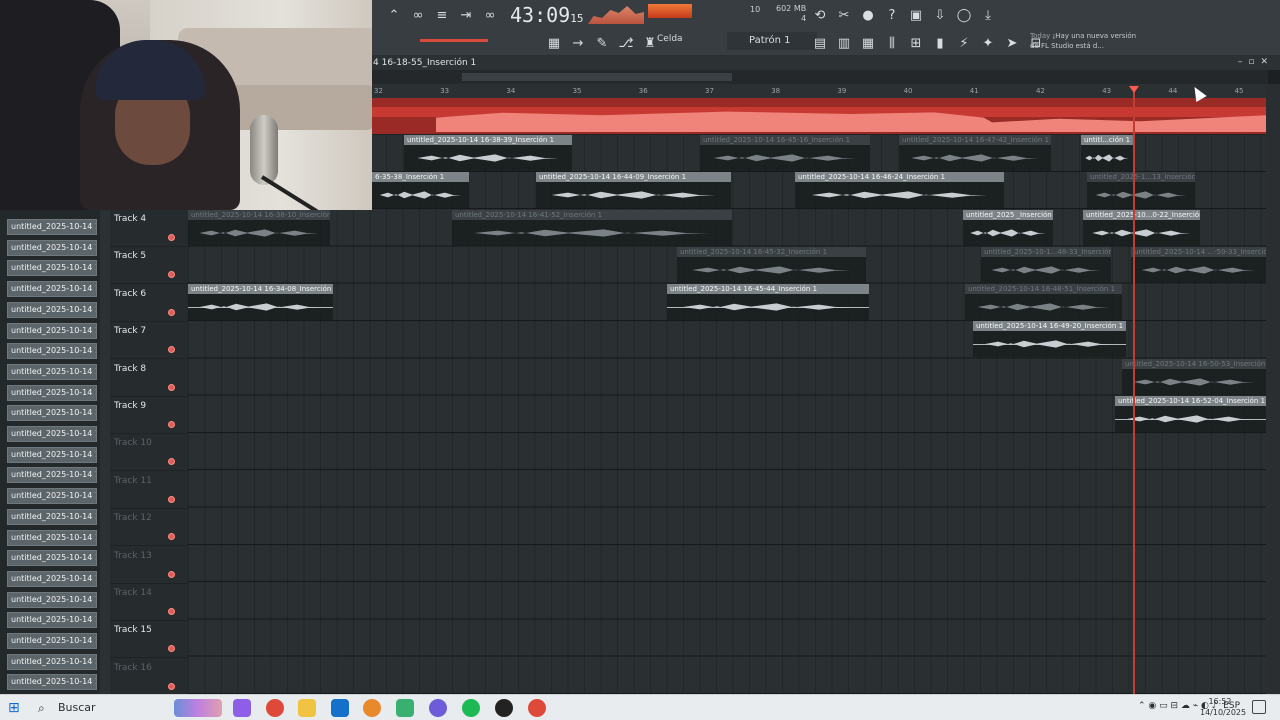 This screenshot has width=1280, height=720. Describe the element at coordinates (1134, 89) in the screenshot. I see `playhead-marker` at that location.